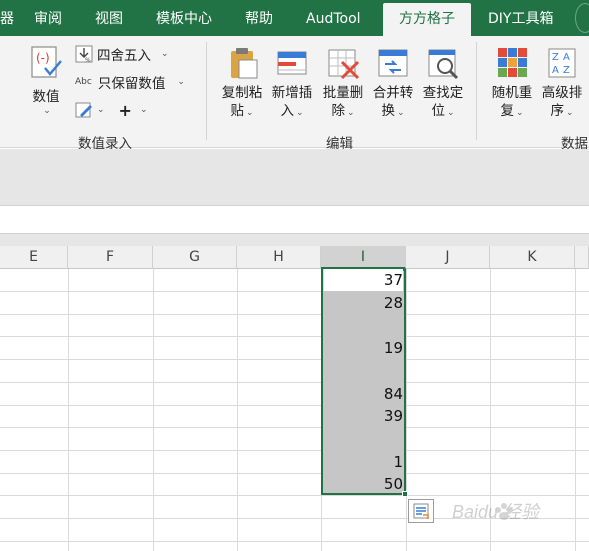 Image resolution: width=589 pixels, height=551 pixels. I want to click on tab-audtool: AudTool, so click(333, 18).